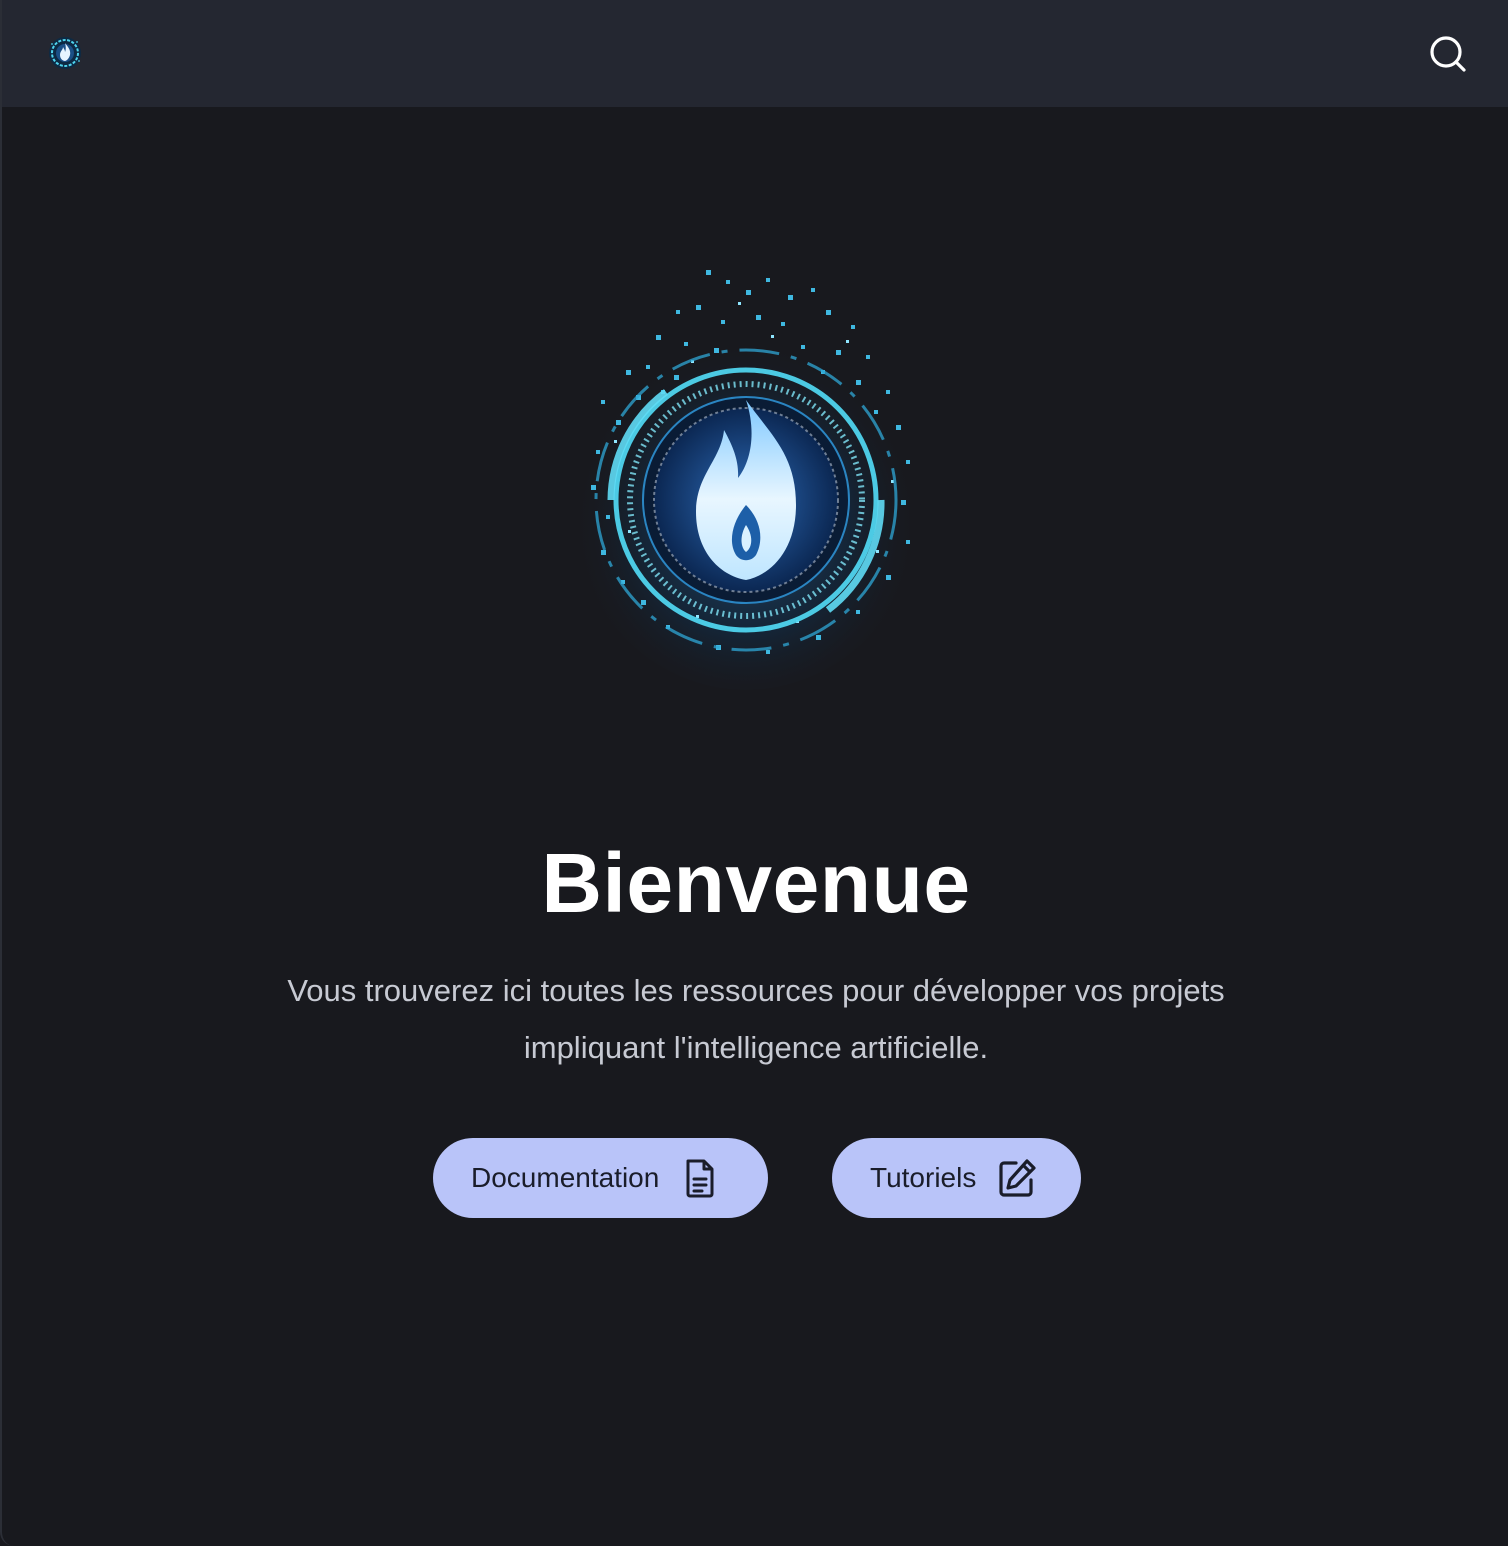 This screenshot has width=1508, height=1546. What do you see at coordinates (923, 1177) in the screenshot?
I see `tutorials-button-label: Tutoriels` at bounding box center [923, 1177].